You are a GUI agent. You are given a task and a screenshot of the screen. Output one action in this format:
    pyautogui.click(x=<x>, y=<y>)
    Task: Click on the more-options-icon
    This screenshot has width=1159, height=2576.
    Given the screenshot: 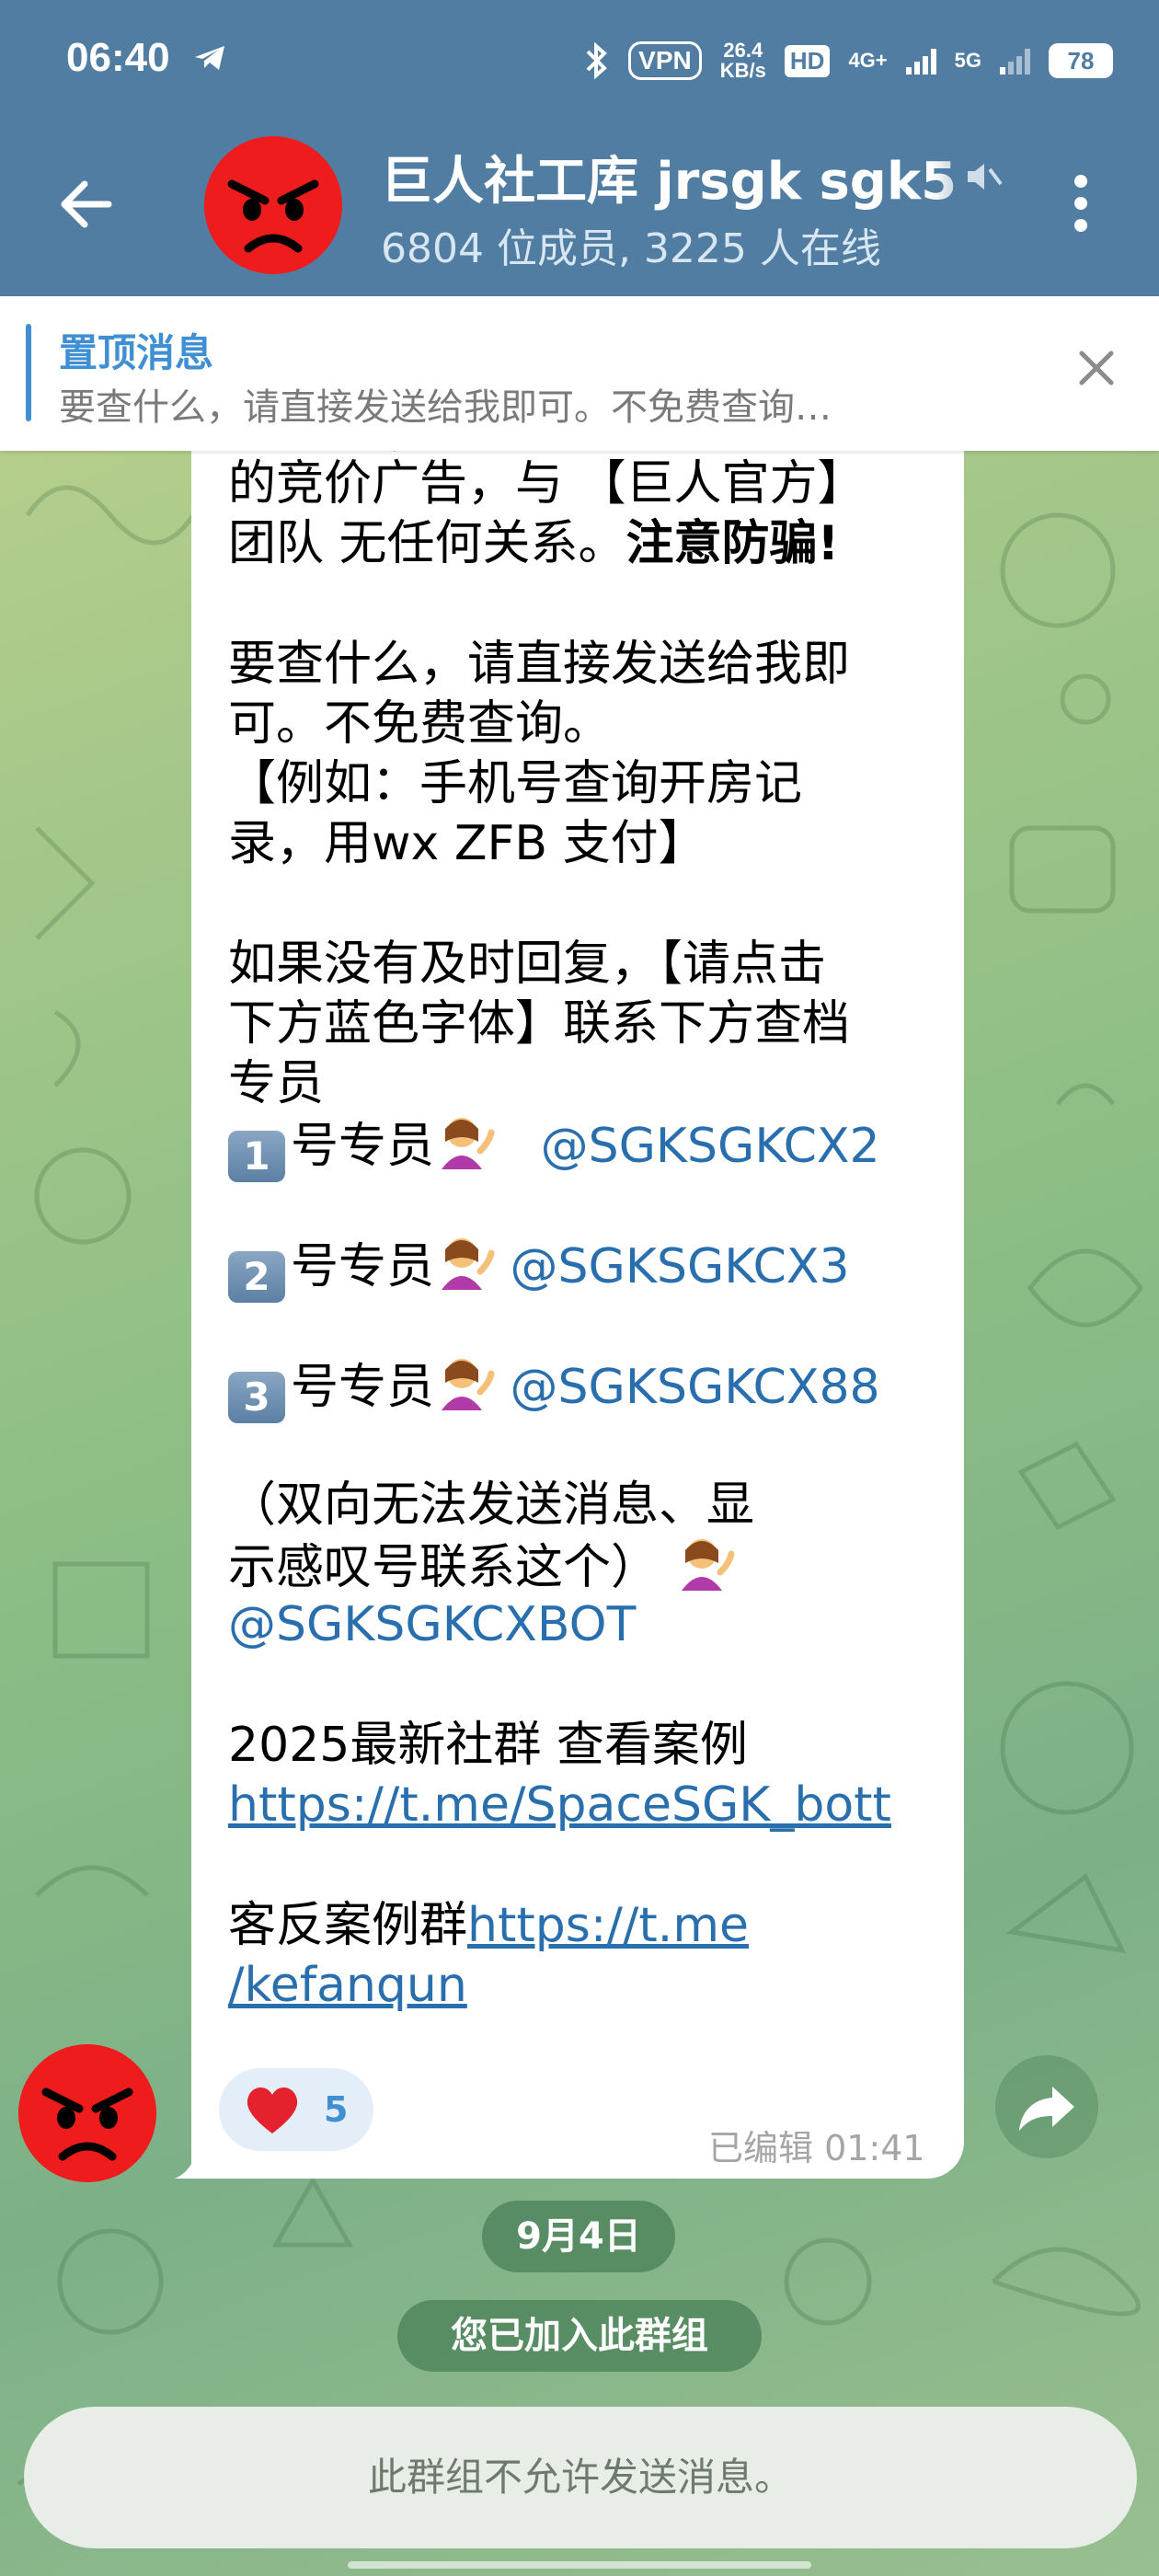 What is the action you would take?
    pyautogui.click(x=1081, y=207)
    